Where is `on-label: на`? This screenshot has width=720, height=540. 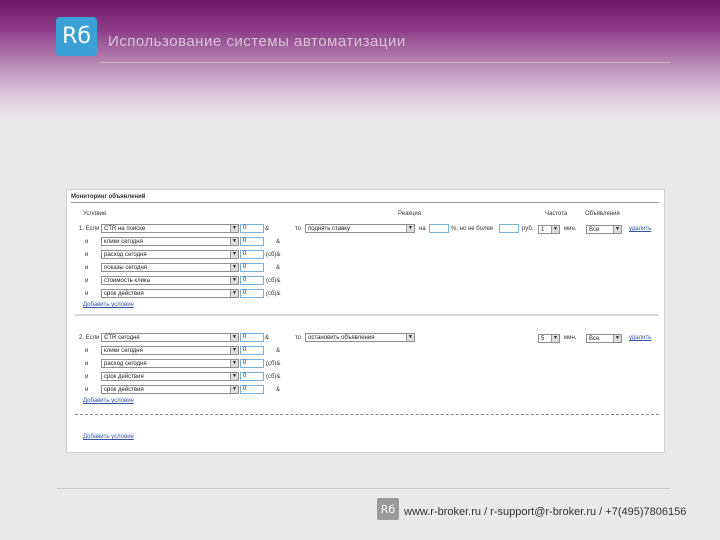
on-label: на is located at coordinates (422, 229).